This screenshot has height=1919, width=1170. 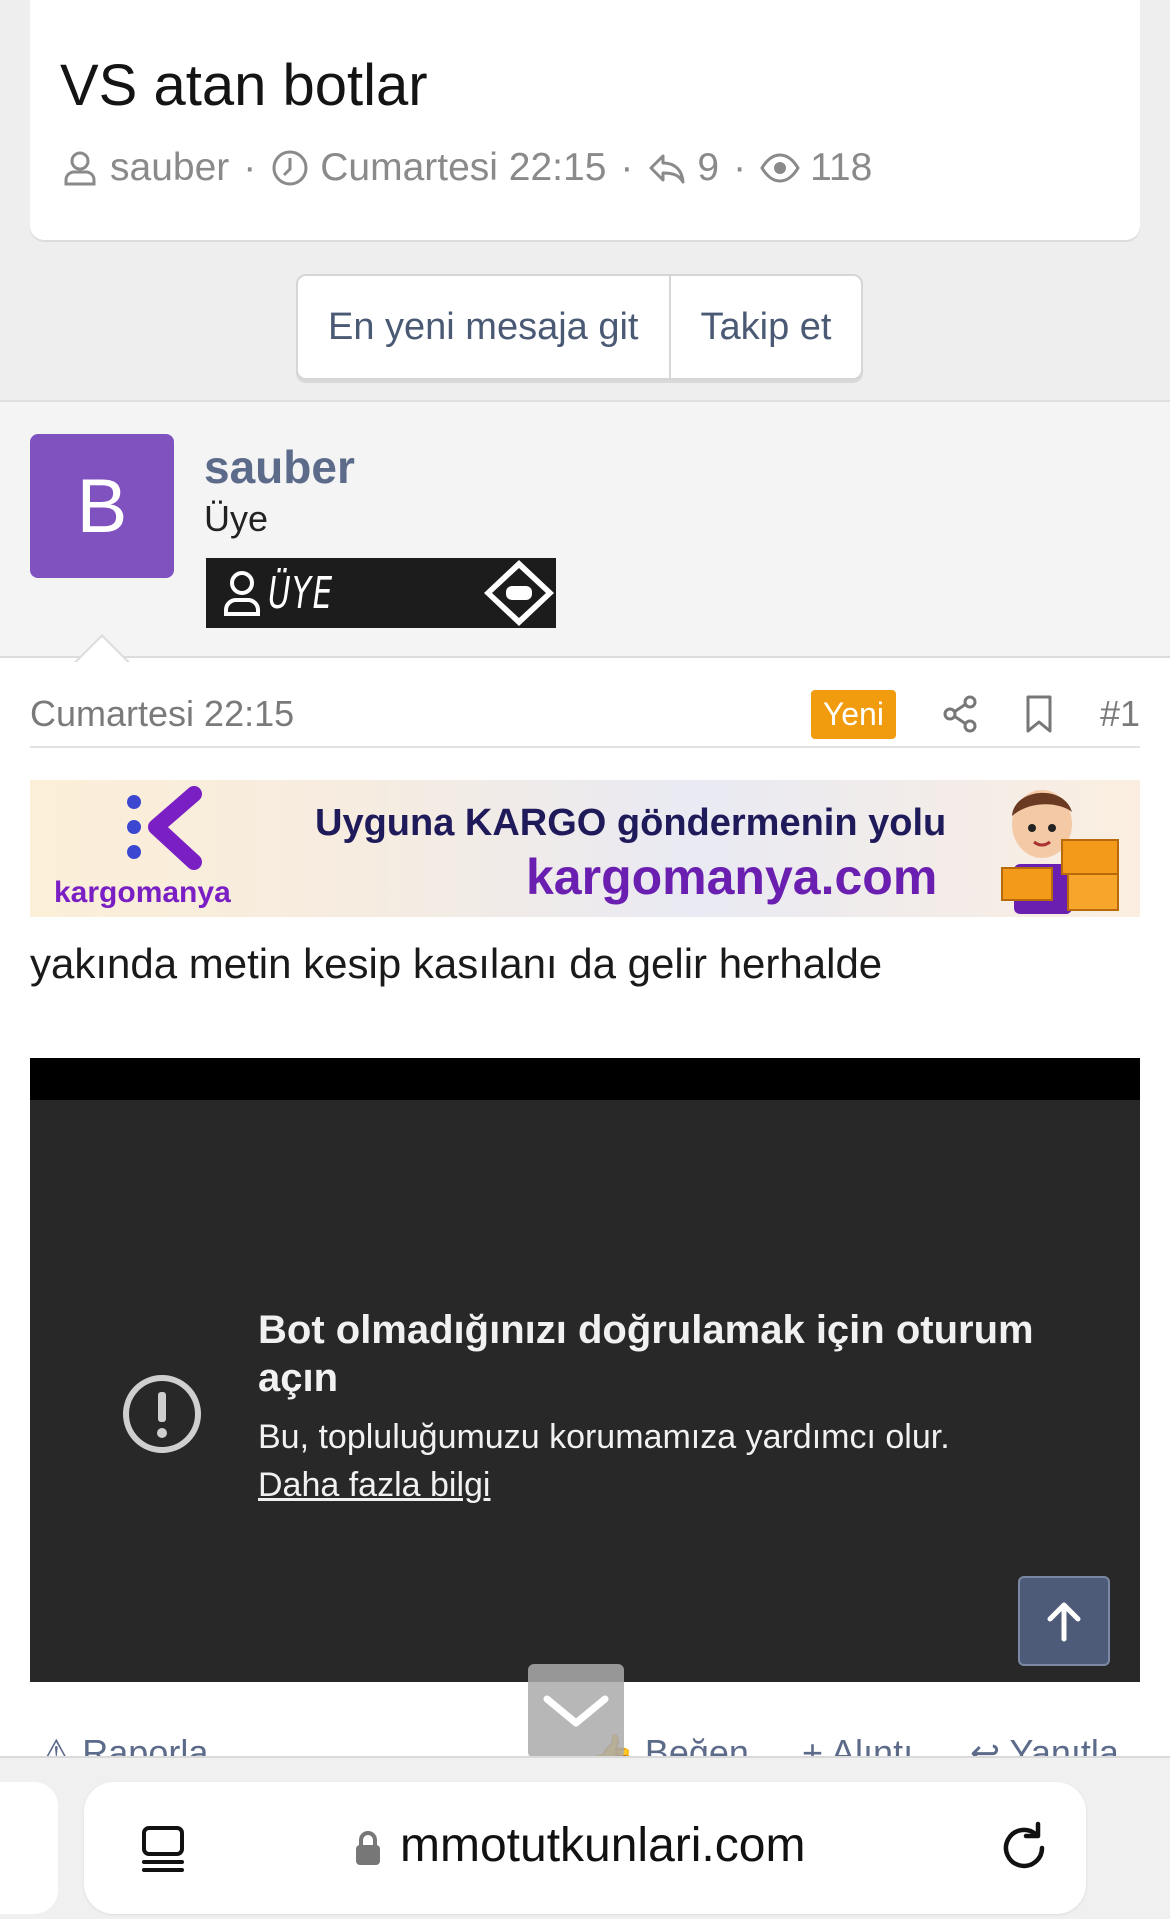 What do you see at coordinates (163, 1849) in the screenshot?
I see `tab-overview-icon` at bounding box center [163, 1849].